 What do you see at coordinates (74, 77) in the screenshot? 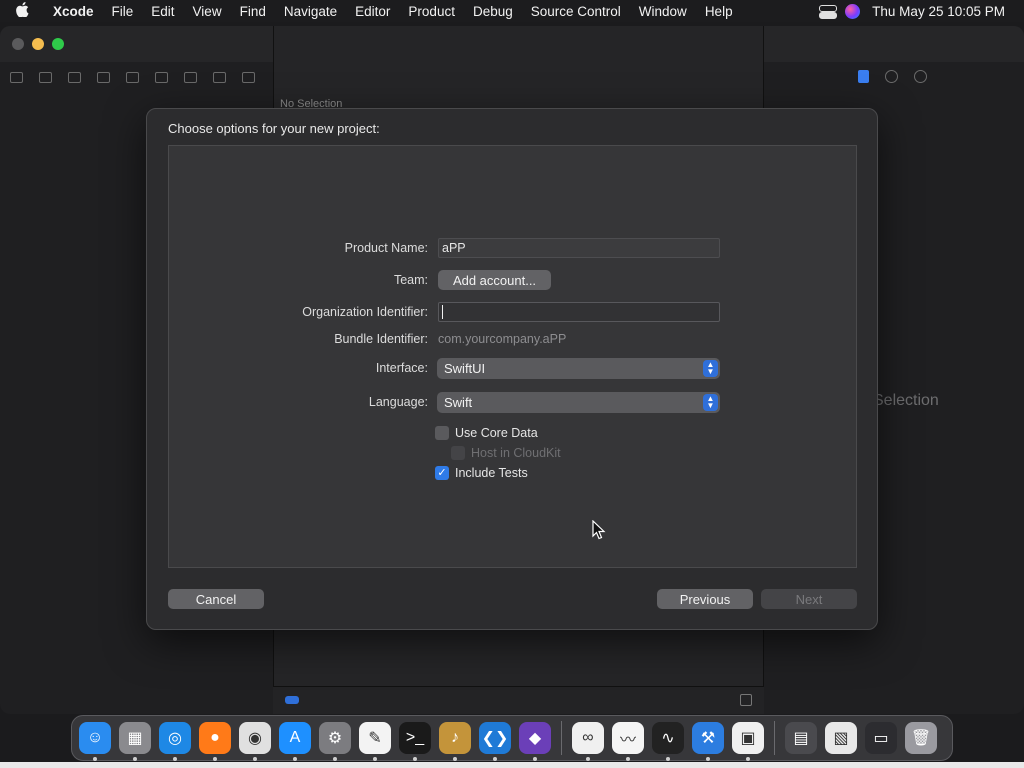
I see `hierarchy-icon` at bounding box center [74, 77].